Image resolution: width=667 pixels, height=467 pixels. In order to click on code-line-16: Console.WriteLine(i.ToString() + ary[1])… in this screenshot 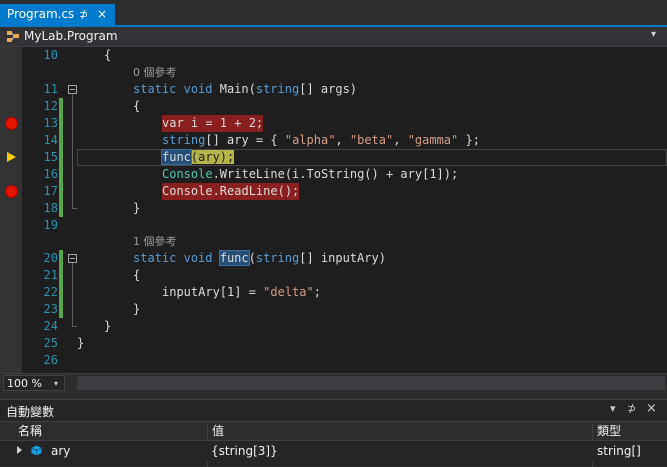, I will do `click(310, 174)`.